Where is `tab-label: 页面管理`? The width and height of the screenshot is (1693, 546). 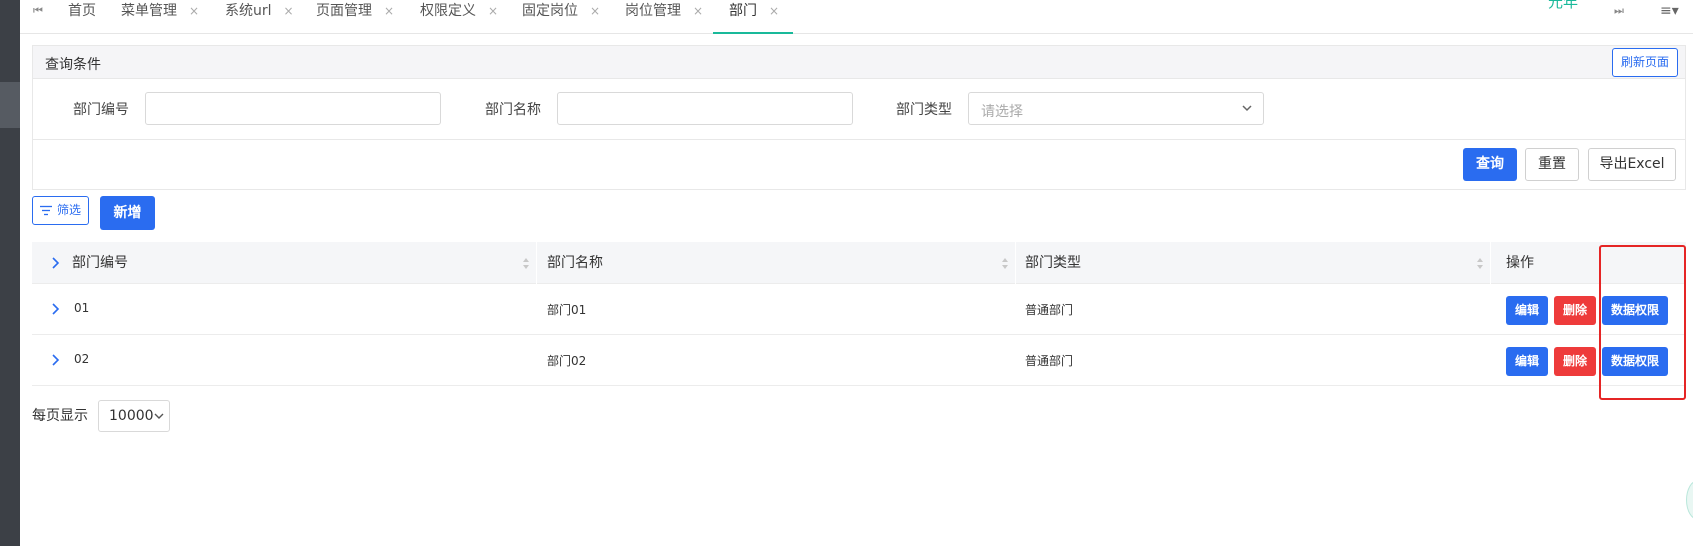
tab-label: 页面管理 is located at coordinates (344, 11).